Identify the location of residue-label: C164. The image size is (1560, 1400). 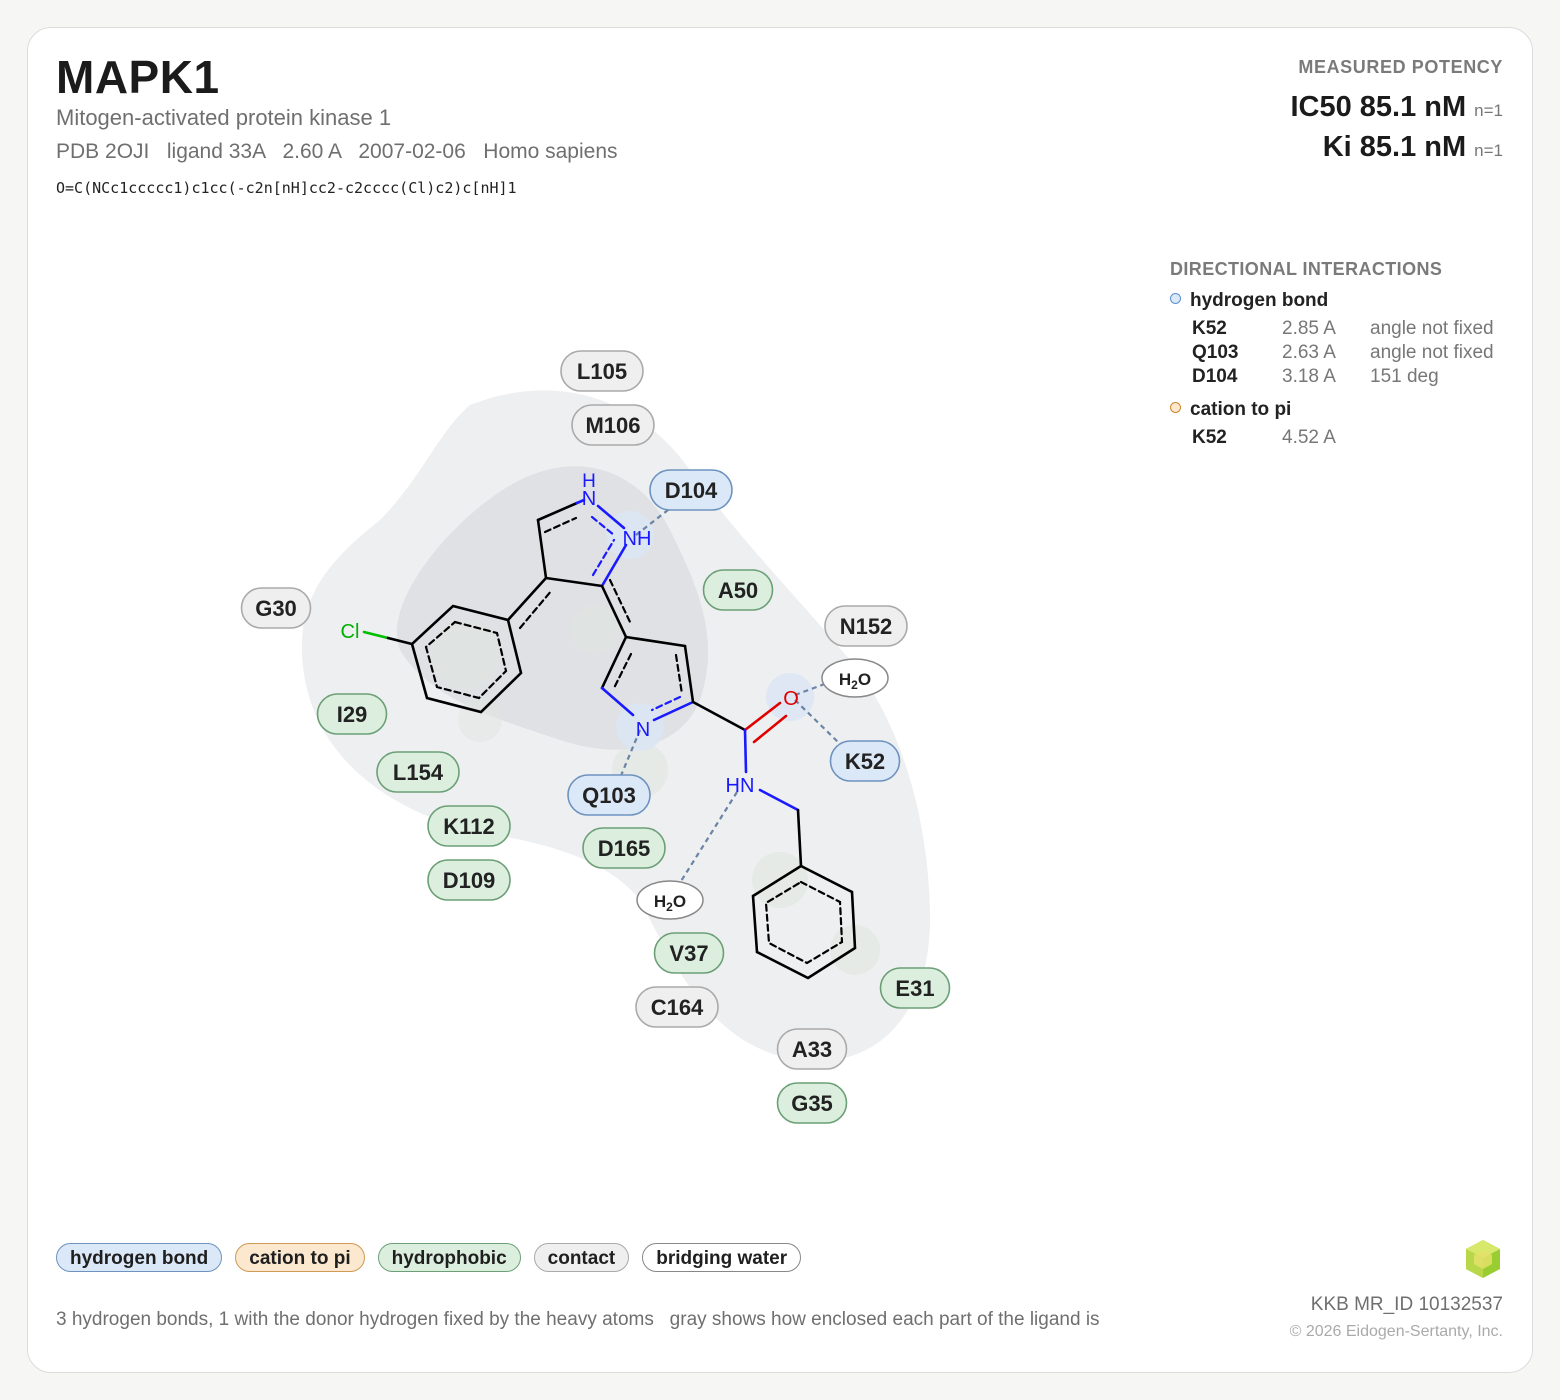
(677, 1007).